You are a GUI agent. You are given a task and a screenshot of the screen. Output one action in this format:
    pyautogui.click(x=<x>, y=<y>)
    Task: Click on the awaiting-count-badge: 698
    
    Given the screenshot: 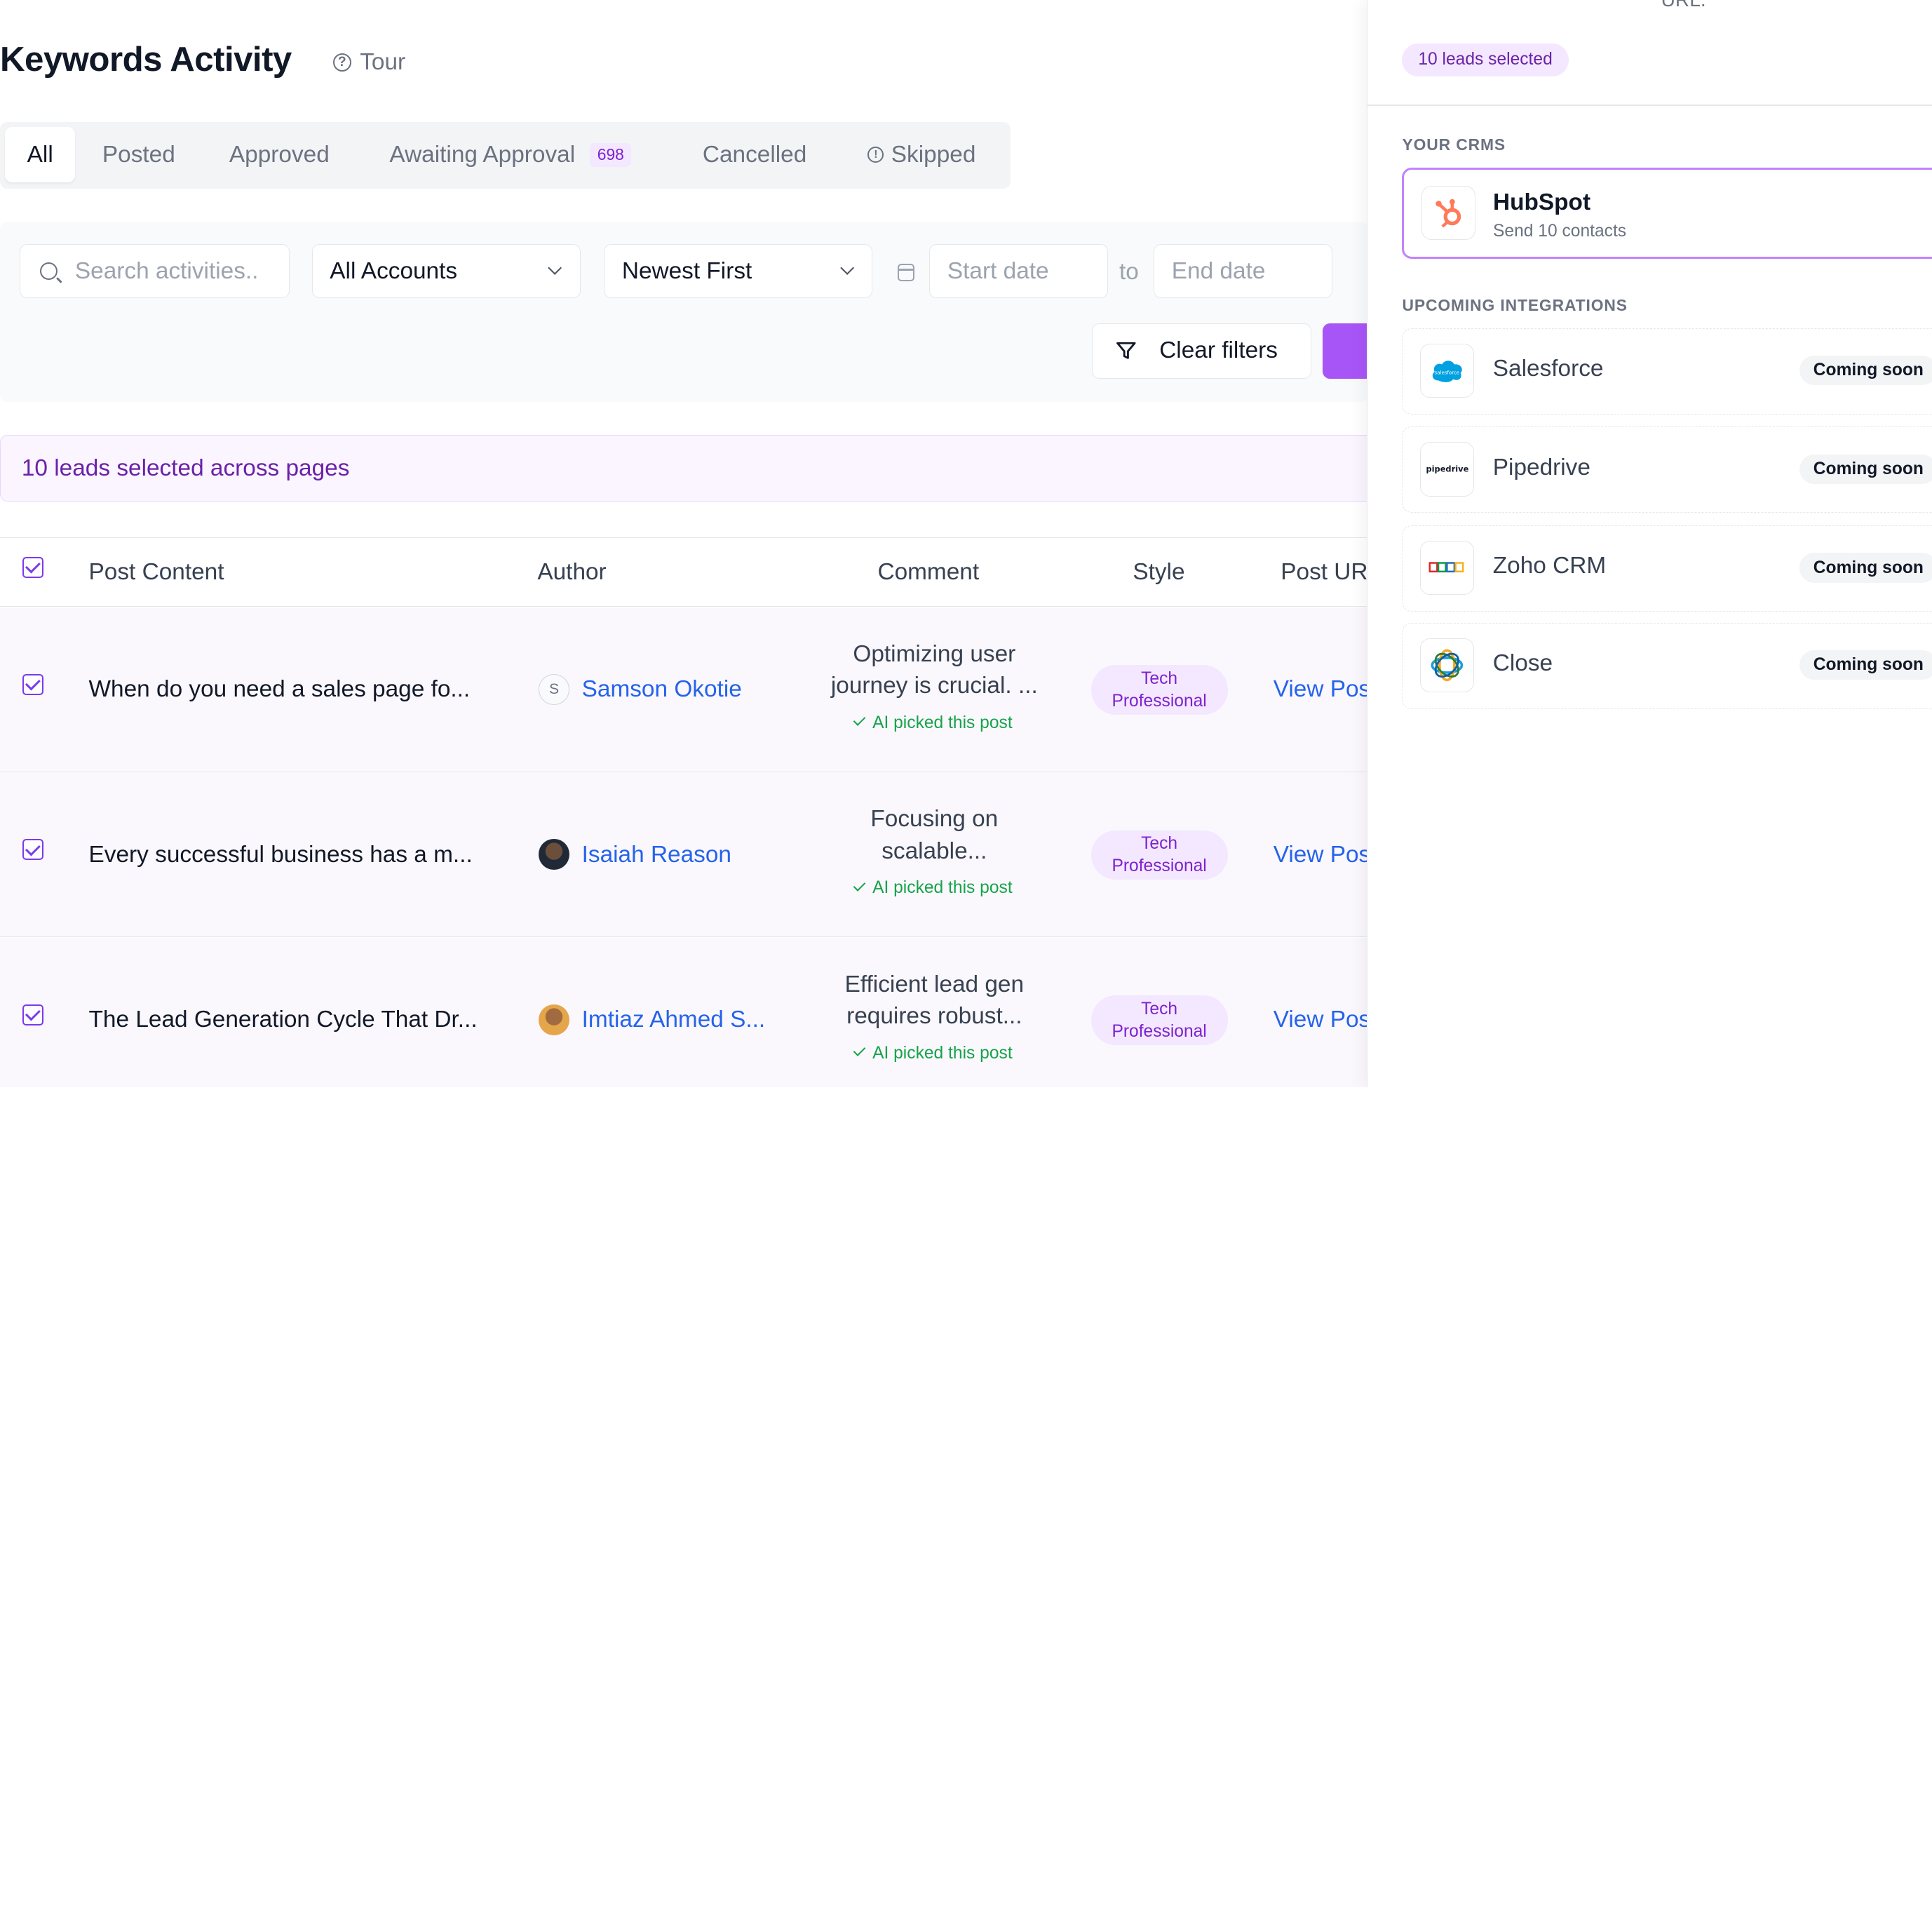 What is the action you would take?
    pyautogui.click(x=611, y=154)
    